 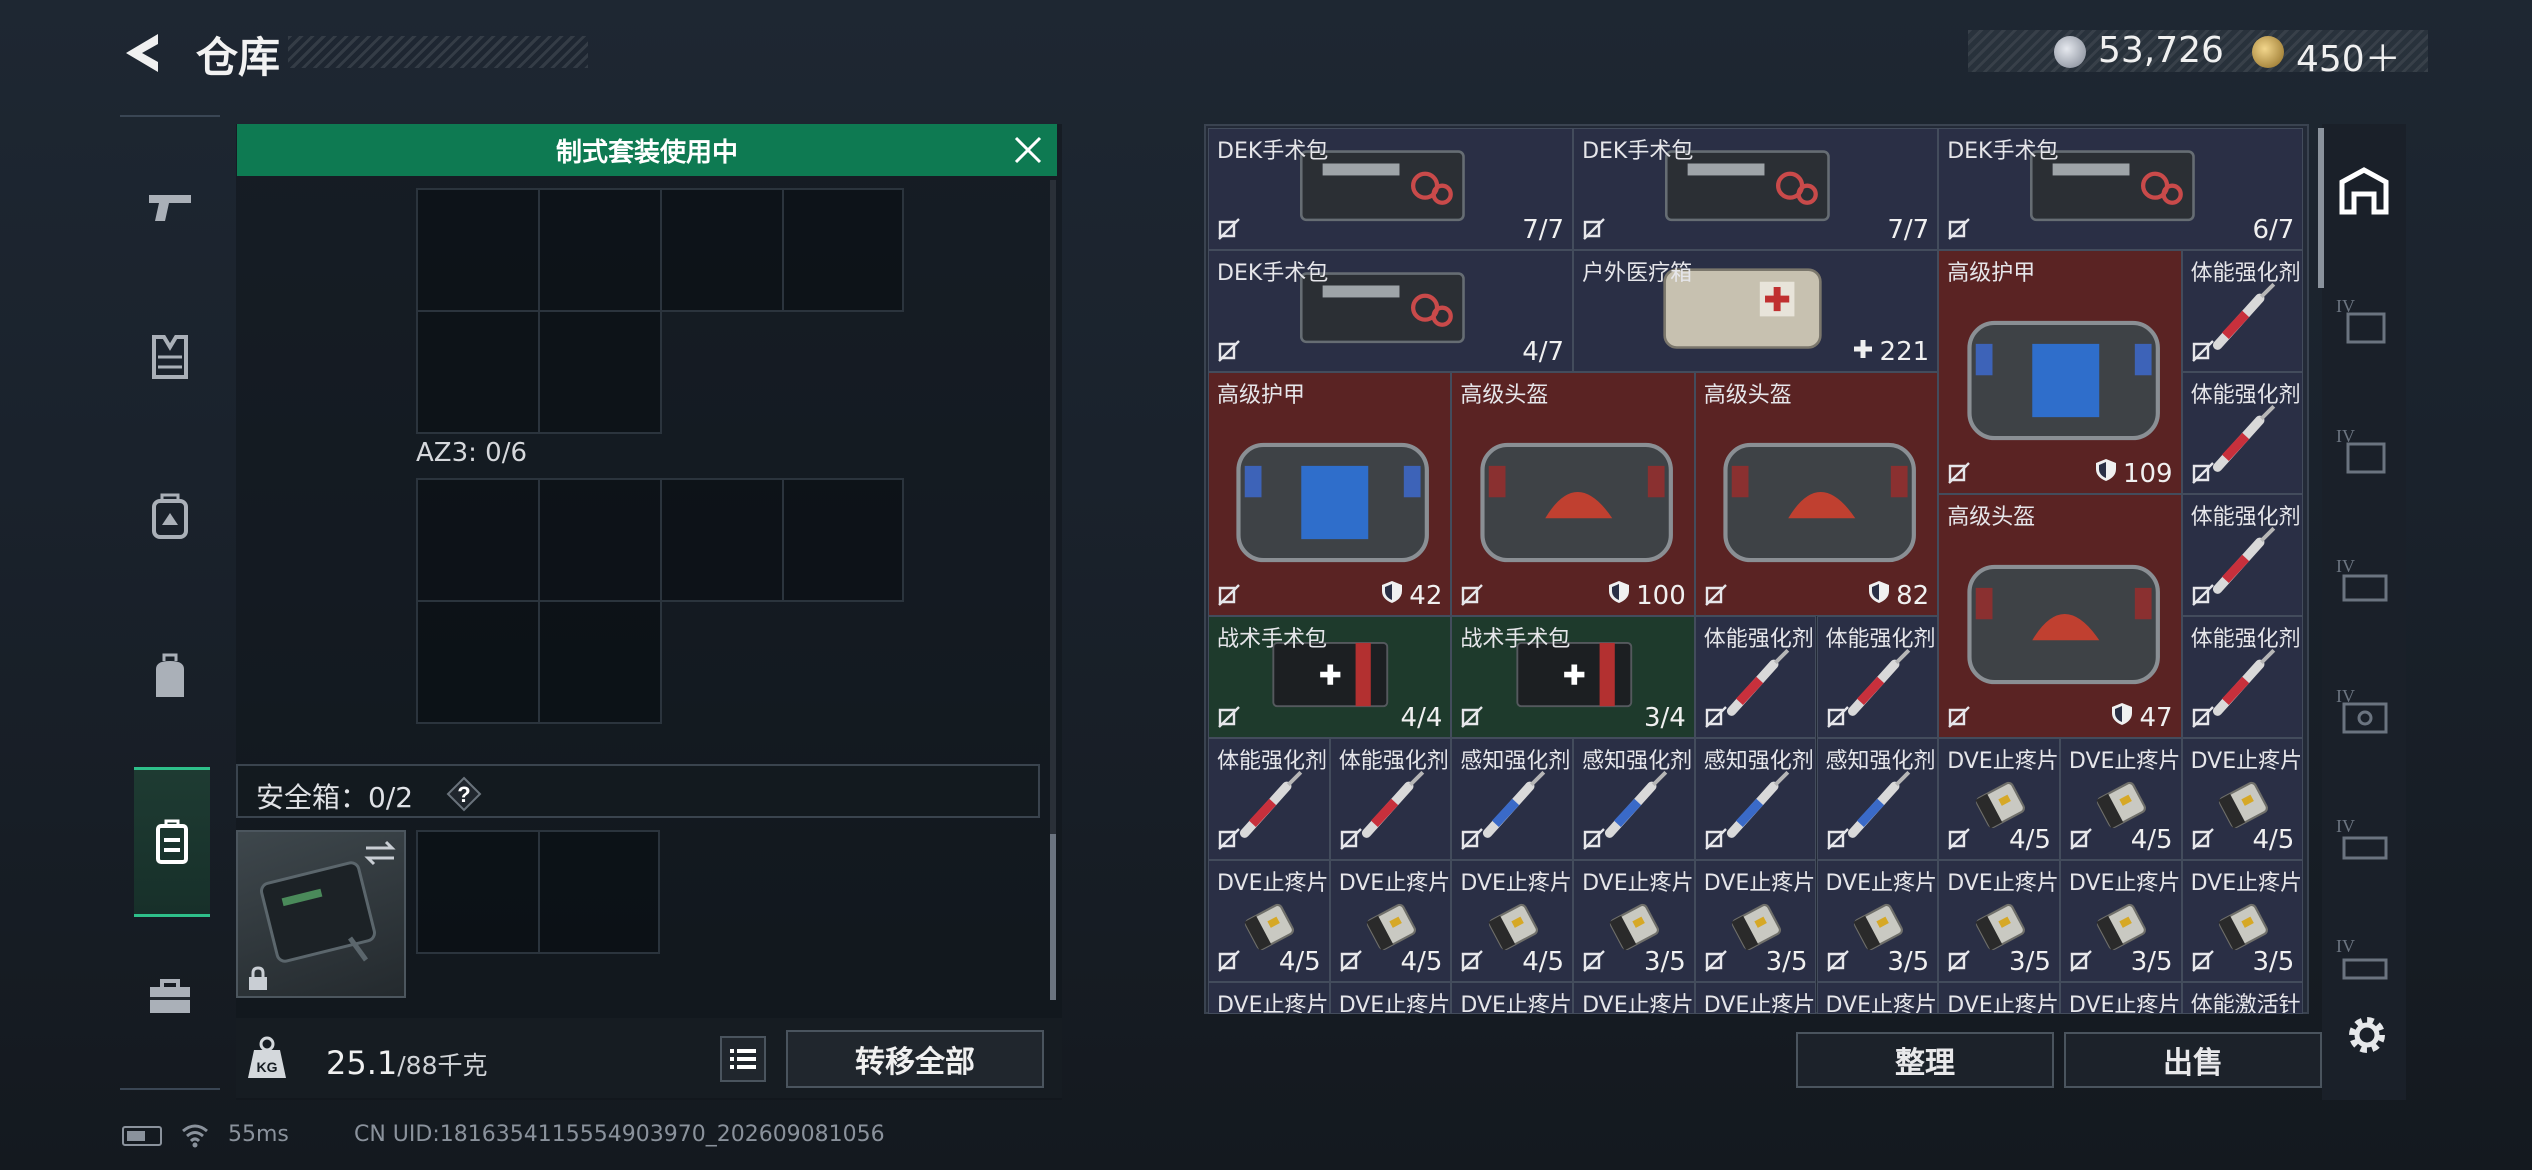 What do you see at coordinates (335, 797) in the screenshot?
I see `safe-box-label: 安全箱：0/2` at bounding box center [335, 797].